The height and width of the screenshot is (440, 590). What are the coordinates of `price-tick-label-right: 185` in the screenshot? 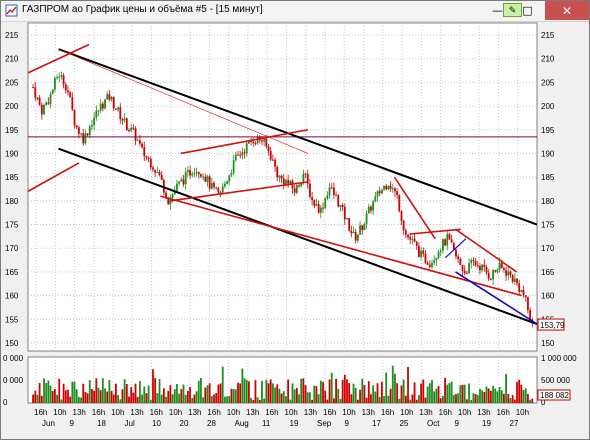 It's located at (548, 177).